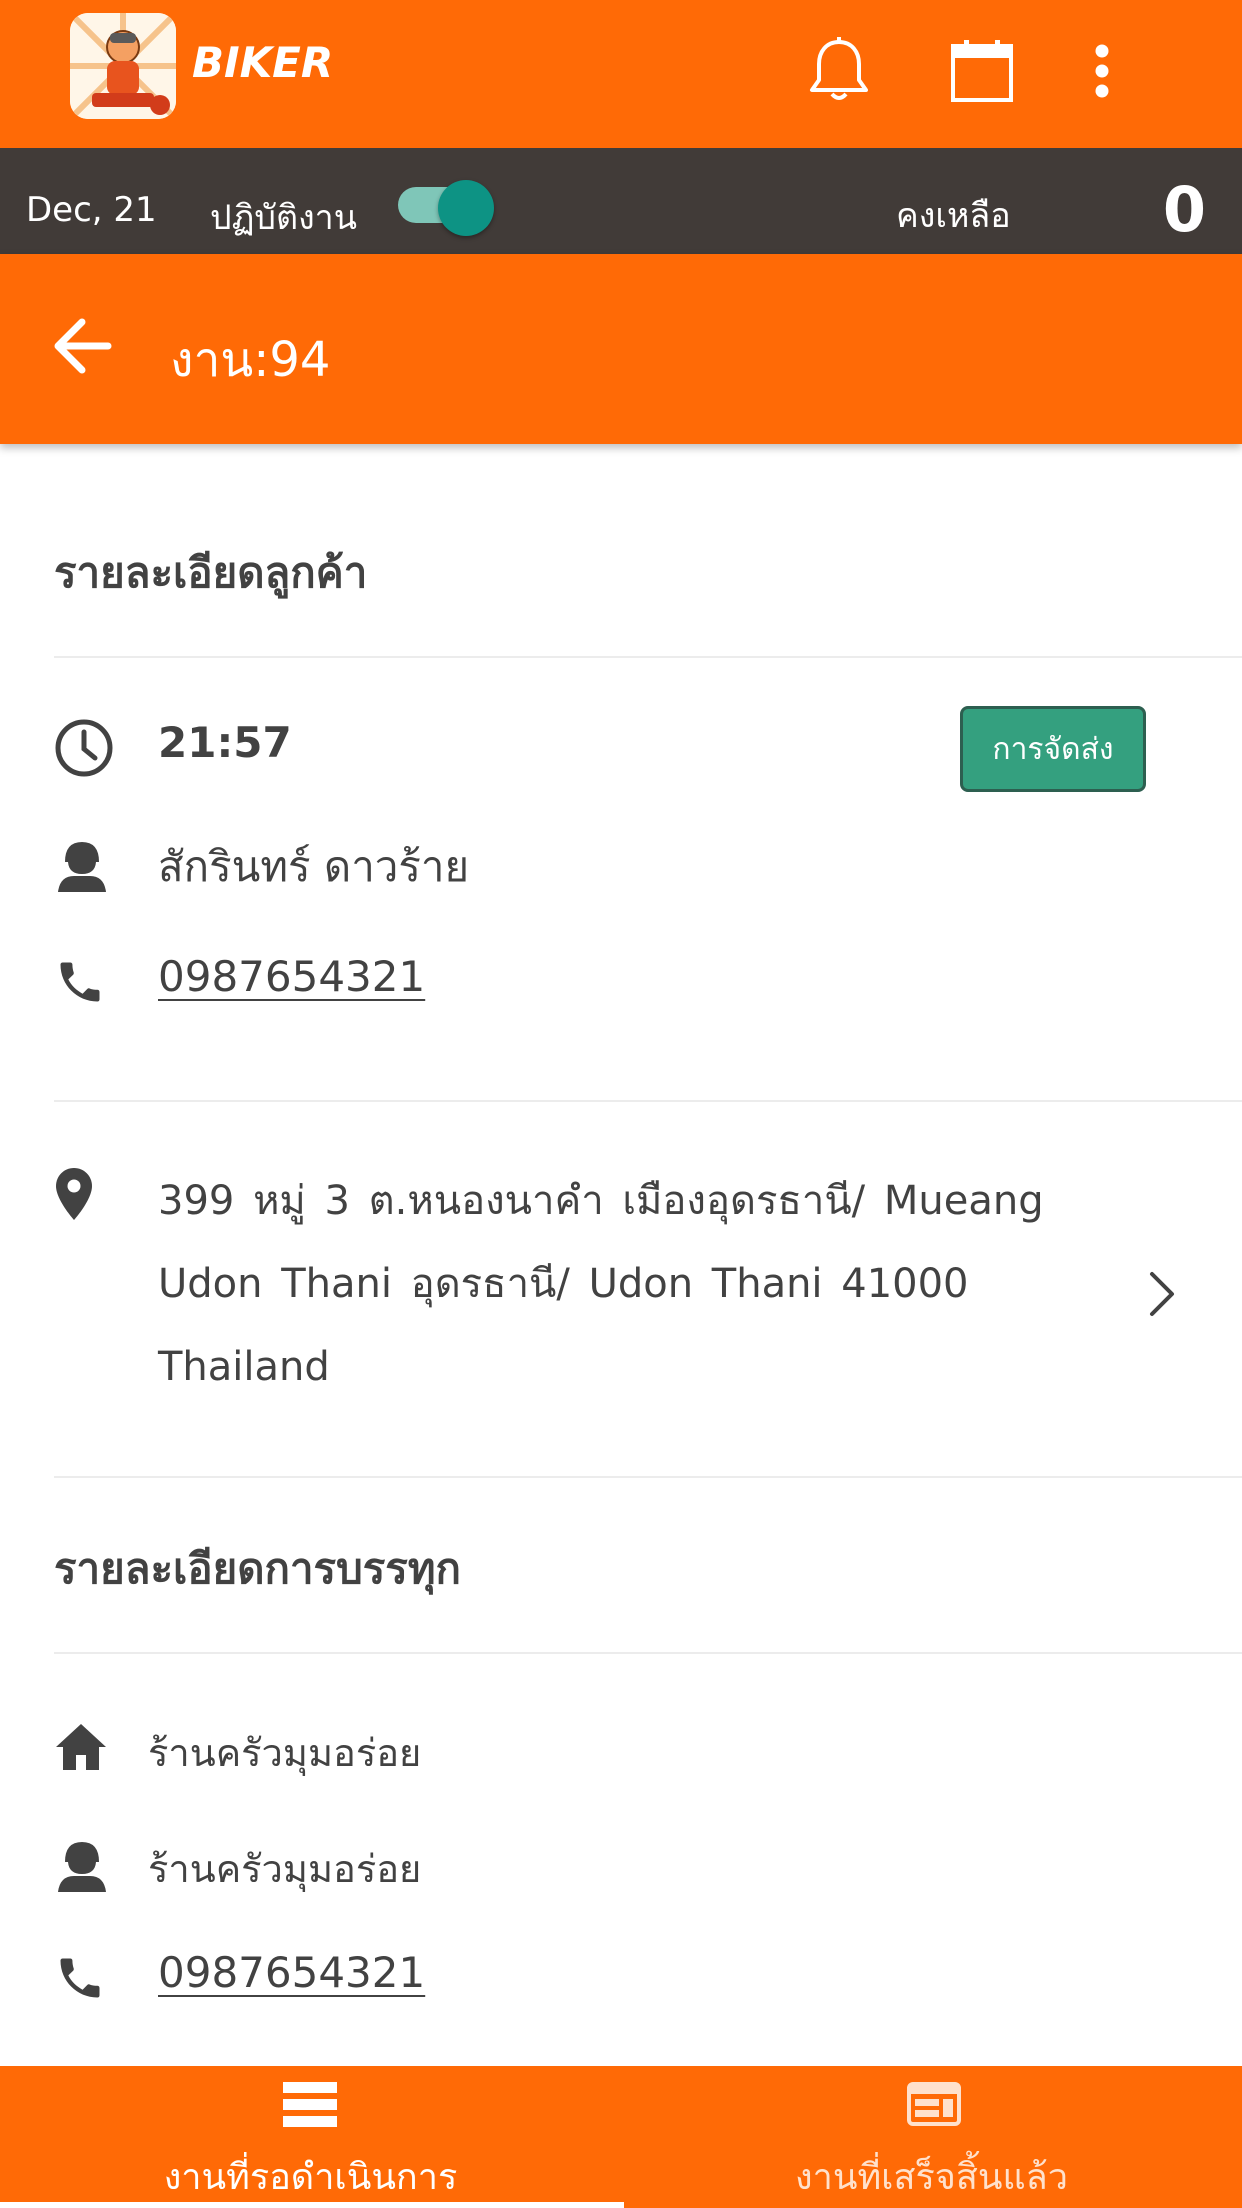  What do you see at coordinates (1162, 1296) in the screenshot?
I see `chevron-right-icon` at bounding box center [1162, 1296].